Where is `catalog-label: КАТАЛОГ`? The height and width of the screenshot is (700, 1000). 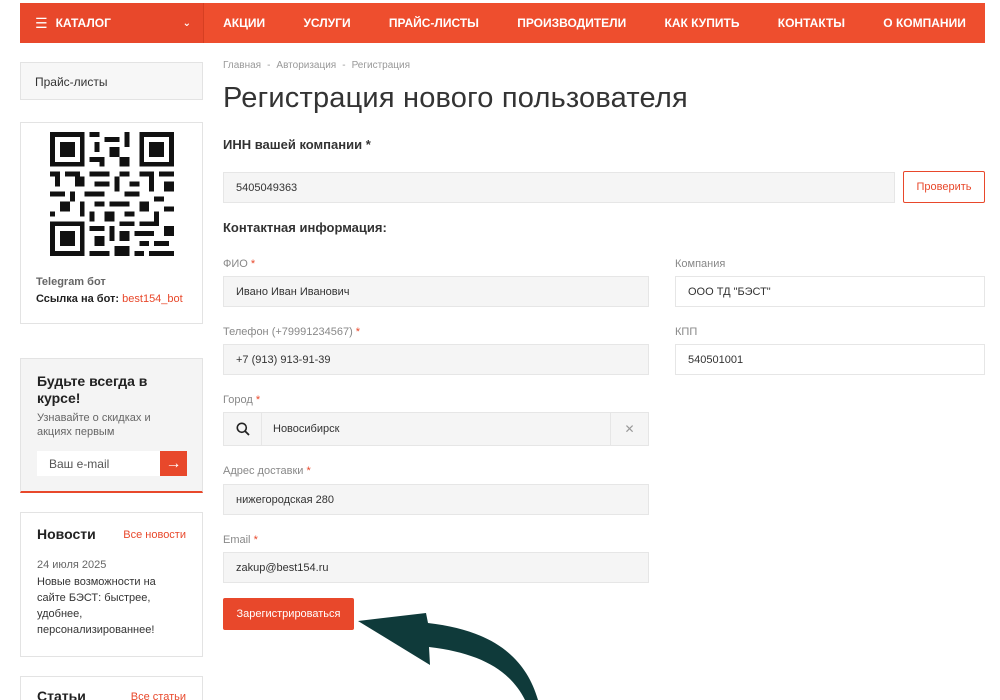
catalog-label: КАТАЛОГ is located at coordinates (83, 23).